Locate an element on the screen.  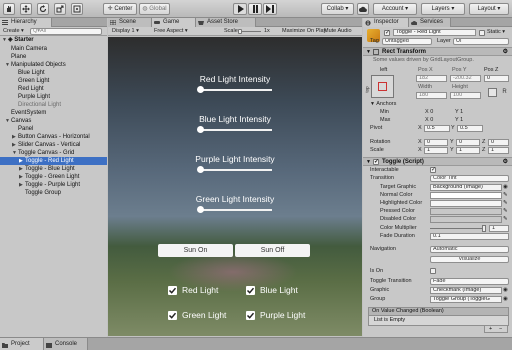
hierarchy-item: ▶ Button Canvas - Horizontal is located at coordinates (53, 137).